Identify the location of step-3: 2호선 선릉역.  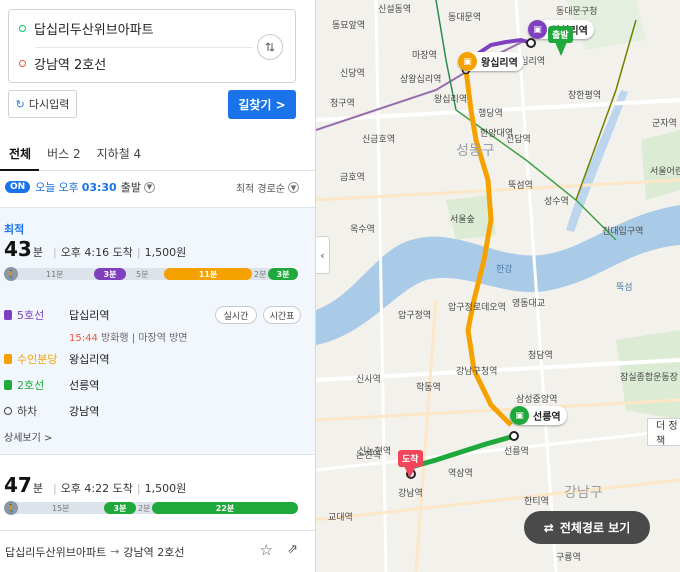
(51, 385).